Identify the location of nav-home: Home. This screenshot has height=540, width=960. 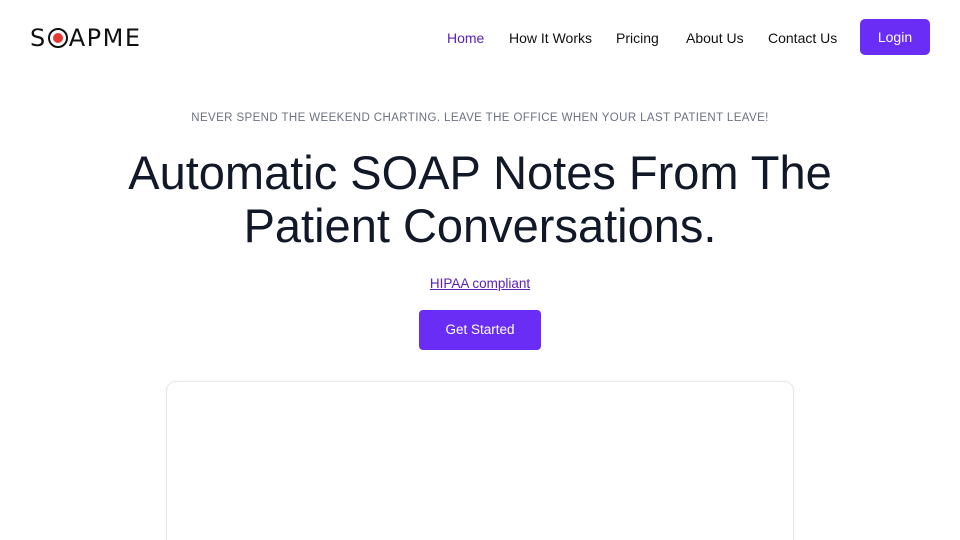
(465, 38).